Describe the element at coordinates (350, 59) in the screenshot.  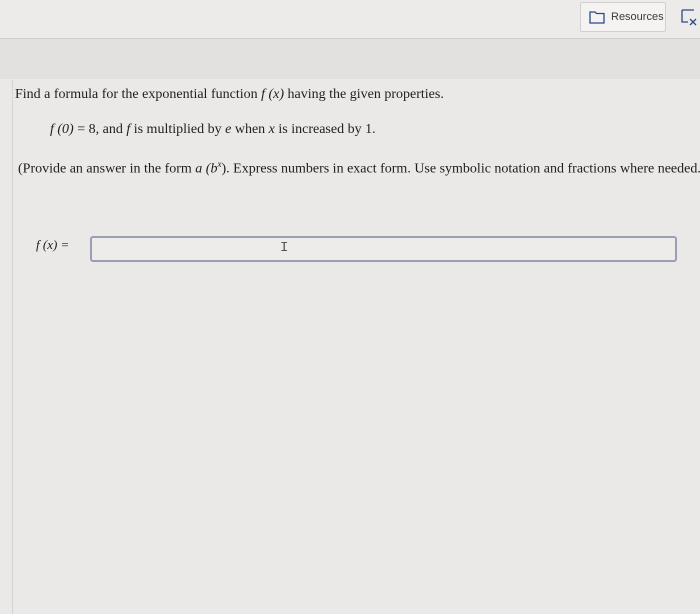
I see `header-strip` at that location.